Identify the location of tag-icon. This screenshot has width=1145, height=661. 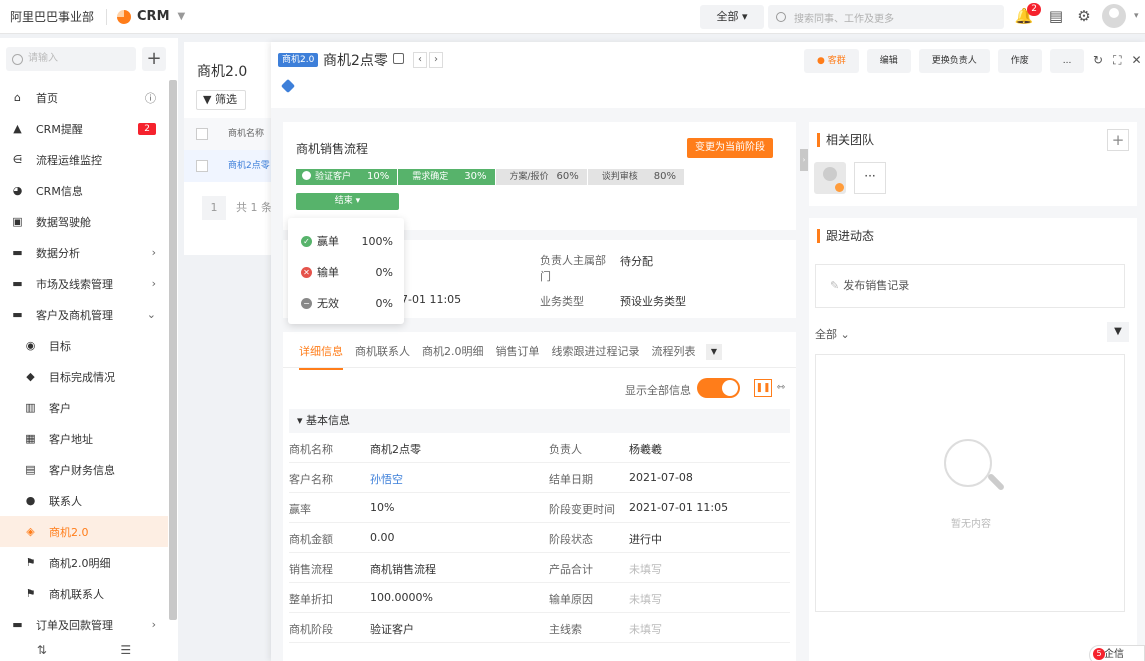
(288, 86).